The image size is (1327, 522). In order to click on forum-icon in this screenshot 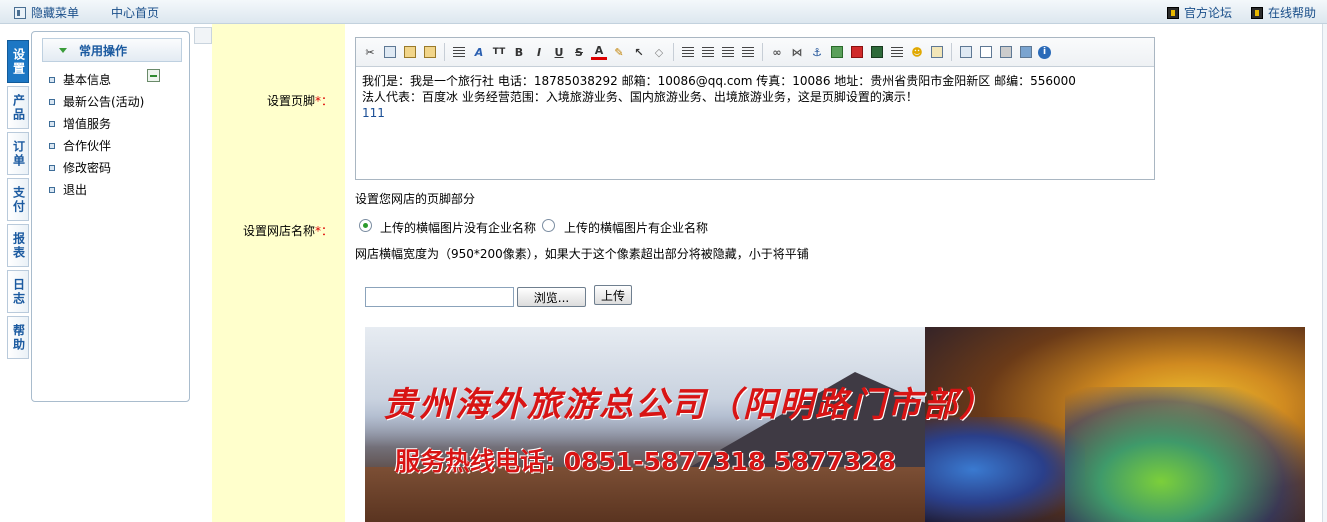, I will do `click(1173, 12)`.